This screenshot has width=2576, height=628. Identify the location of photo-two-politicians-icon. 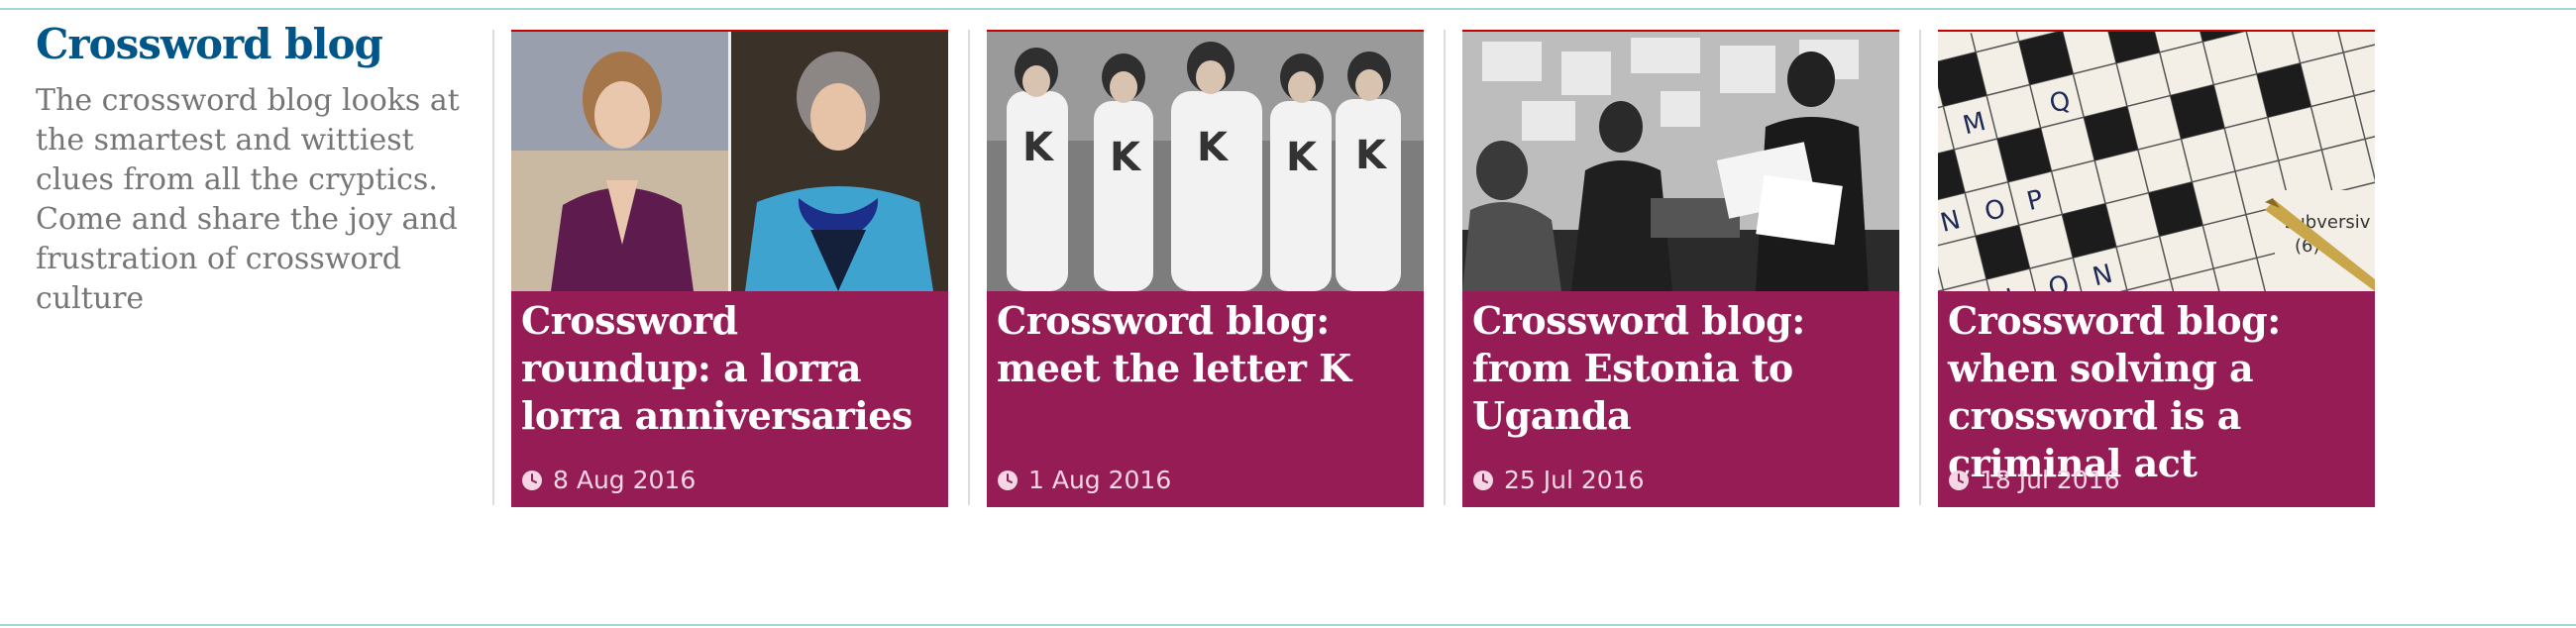
(729, 162).